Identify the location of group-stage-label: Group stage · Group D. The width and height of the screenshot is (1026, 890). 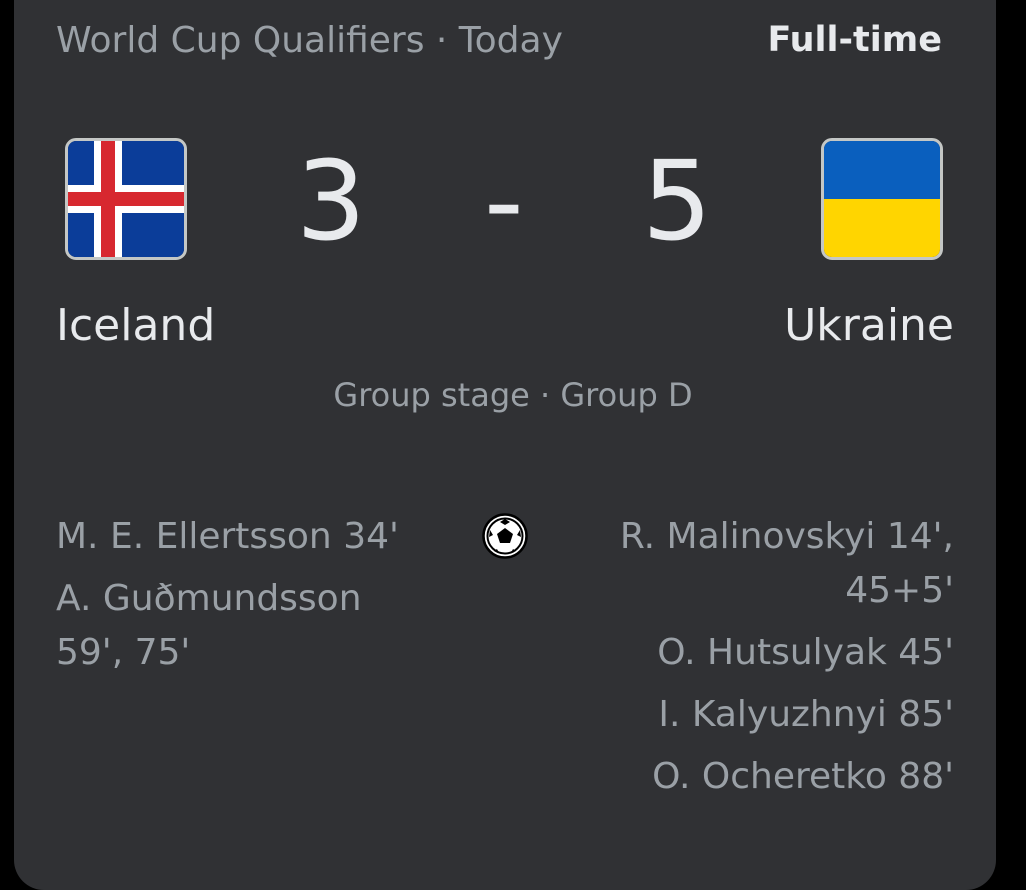
(513, 395).